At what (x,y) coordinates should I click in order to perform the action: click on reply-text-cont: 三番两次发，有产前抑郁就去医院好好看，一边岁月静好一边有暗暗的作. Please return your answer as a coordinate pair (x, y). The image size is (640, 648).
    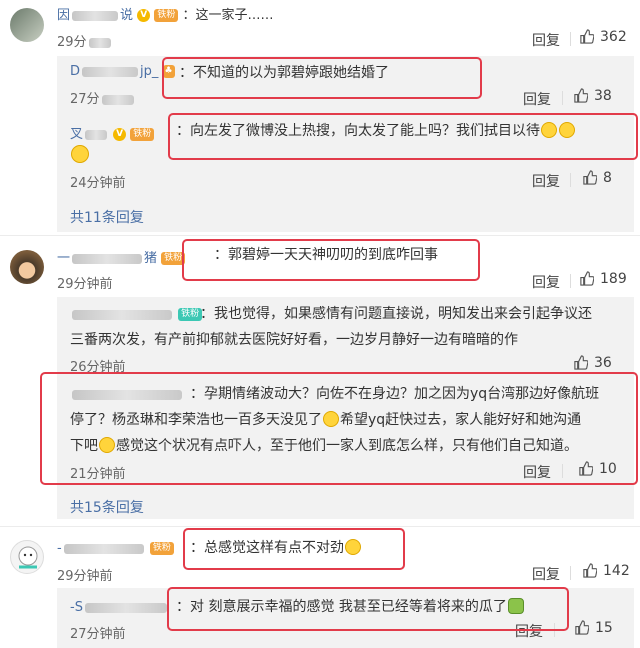
    Looking at the image, I should click on (294, 340).